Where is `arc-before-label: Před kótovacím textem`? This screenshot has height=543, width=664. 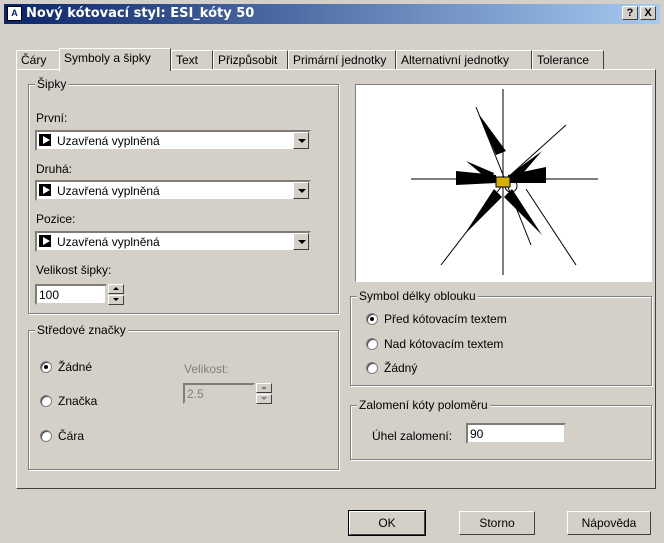
arc-before-label: Před kótovacím textem is located at coordinates (445, 319).